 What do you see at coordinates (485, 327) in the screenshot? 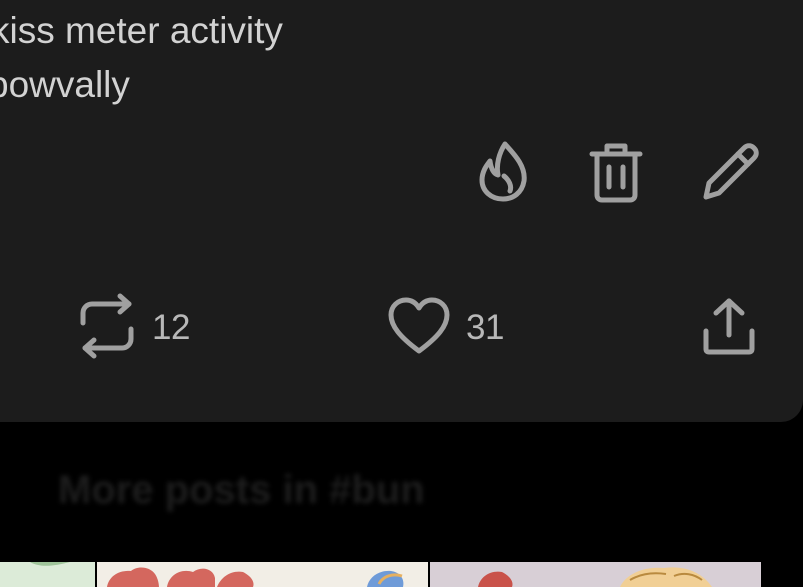
I see `like-count: 31` at bounding box center [485, 327].